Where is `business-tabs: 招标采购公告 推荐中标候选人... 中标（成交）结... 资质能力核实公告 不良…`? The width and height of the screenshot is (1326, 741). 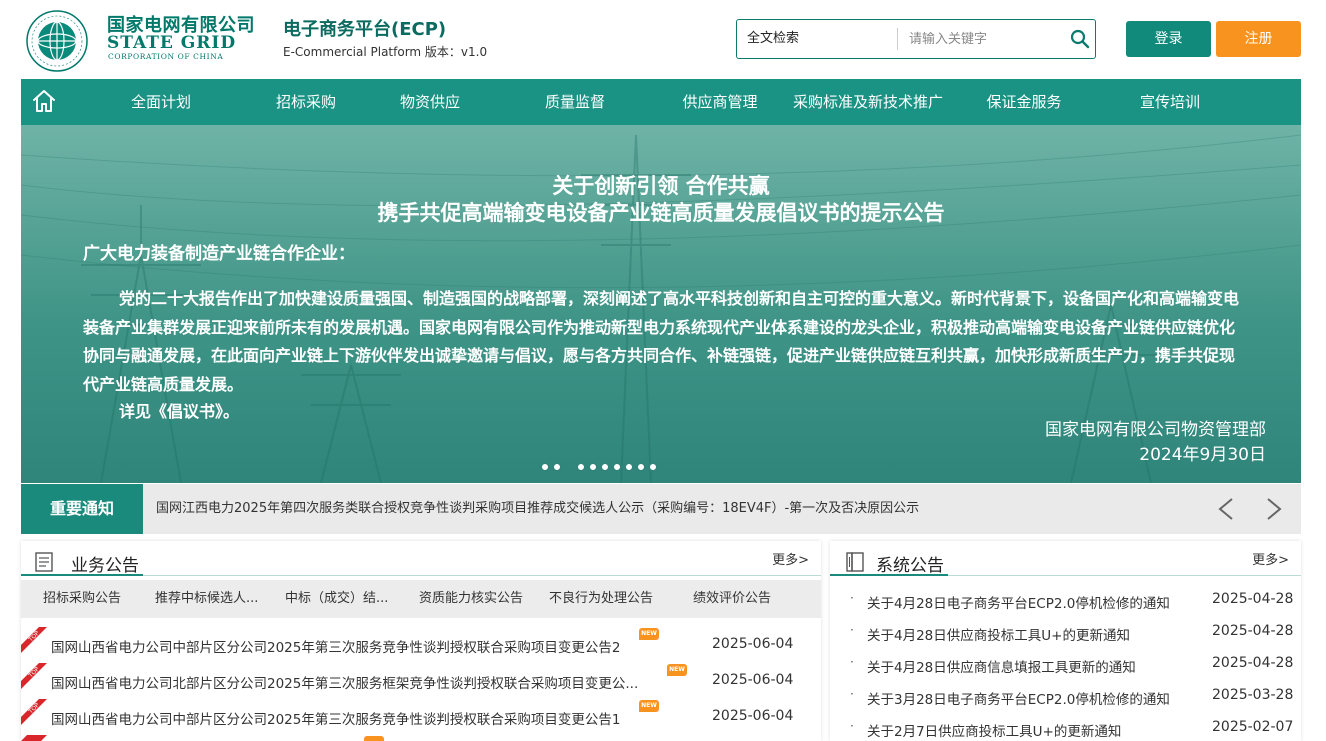 business-tabs: 招标采购公告 推荐中标候选人... 中标（成交）结... 资质能力核实公告 不良… is located at coordinates (421, 599).